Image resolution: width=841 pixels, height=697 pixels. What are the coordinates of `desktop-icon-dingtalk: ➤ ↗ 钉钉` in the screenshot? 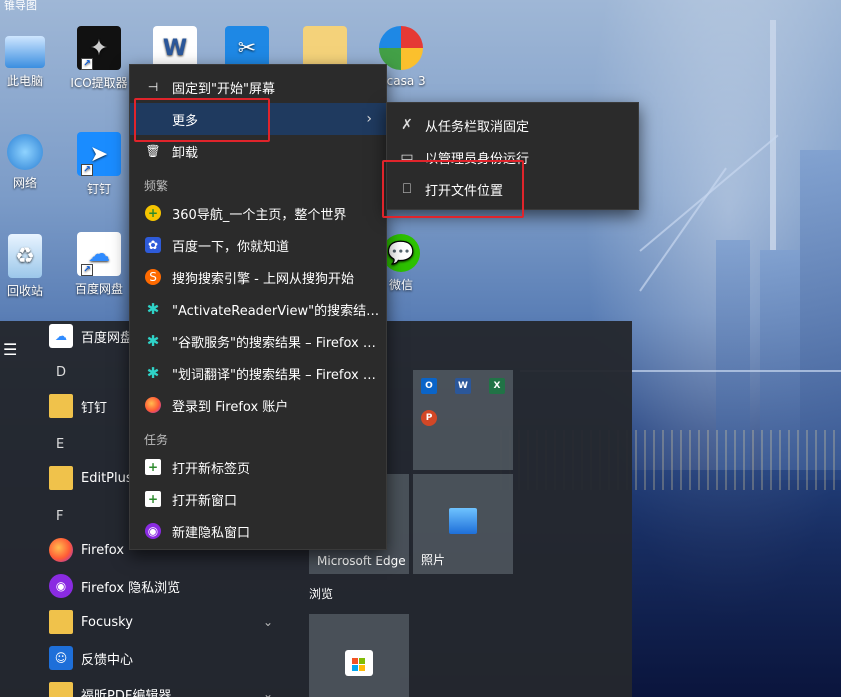 It's located at (99, 164).